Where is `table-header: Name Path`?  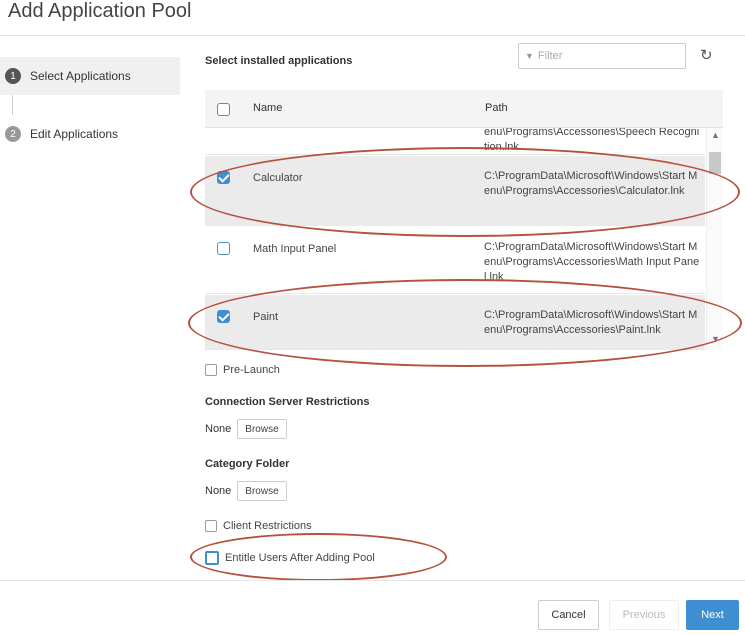 table-header: Name Path is located at coordinates (464, 109).